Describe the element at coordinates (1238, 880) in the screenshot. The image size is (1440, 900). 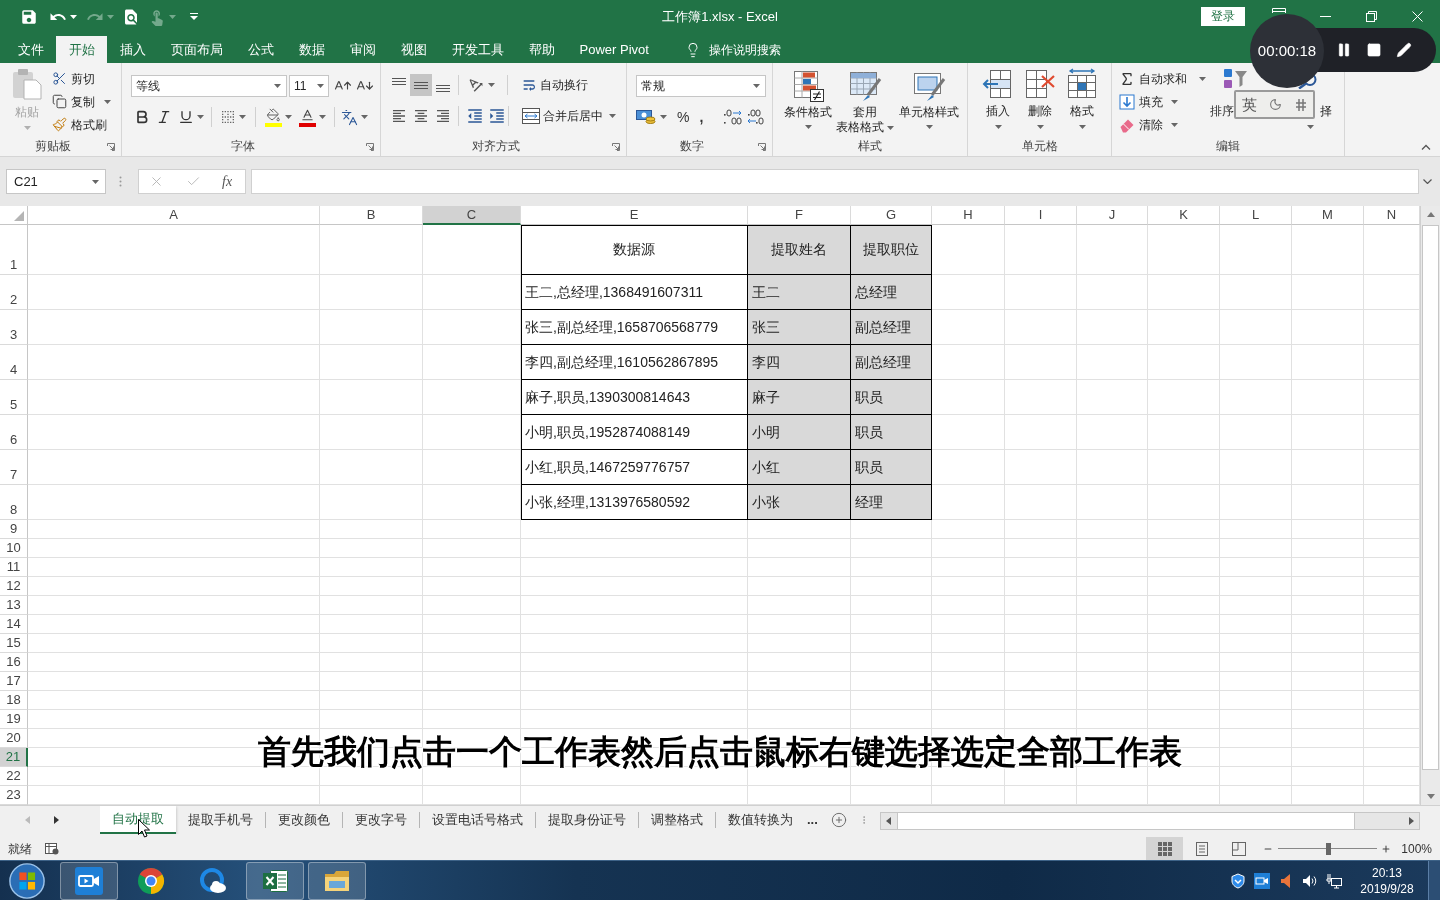
I see `shield-icon` at that location.